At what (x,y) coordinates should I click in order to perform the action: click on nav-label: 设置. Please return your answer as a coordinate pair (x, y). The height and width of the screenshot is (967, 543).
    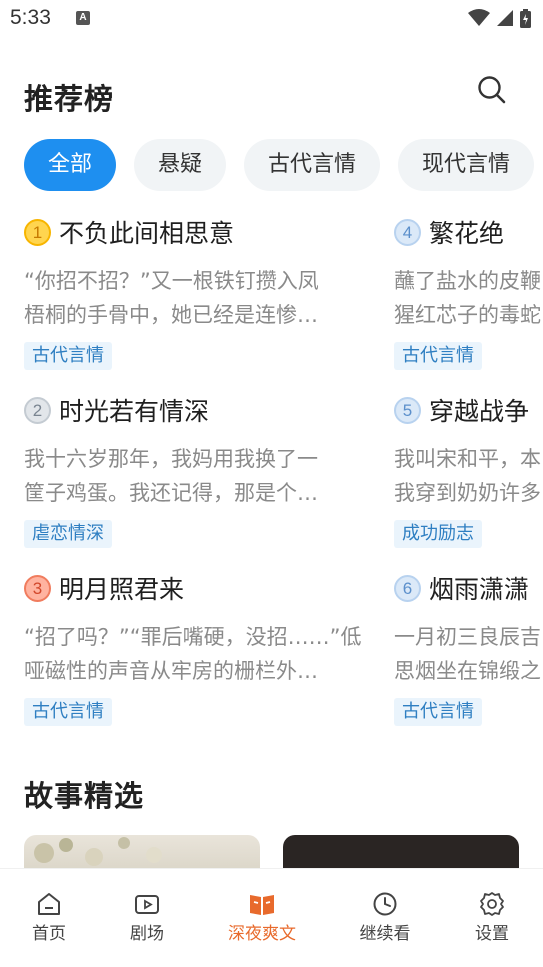
    Looking at the image, I should click on (492, 934).